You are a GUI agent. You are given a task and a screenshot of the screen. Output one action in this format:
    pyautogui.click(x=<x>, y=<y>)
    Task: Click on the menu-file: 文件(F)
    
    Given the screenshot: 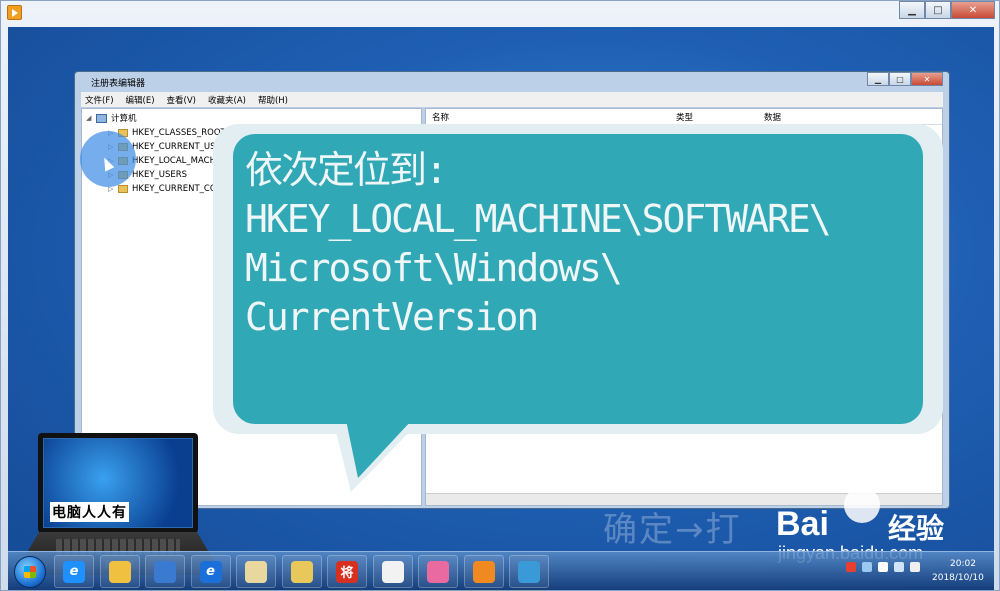 What is the action you would take?
    pyautogui.click(x=99, y=100)
    